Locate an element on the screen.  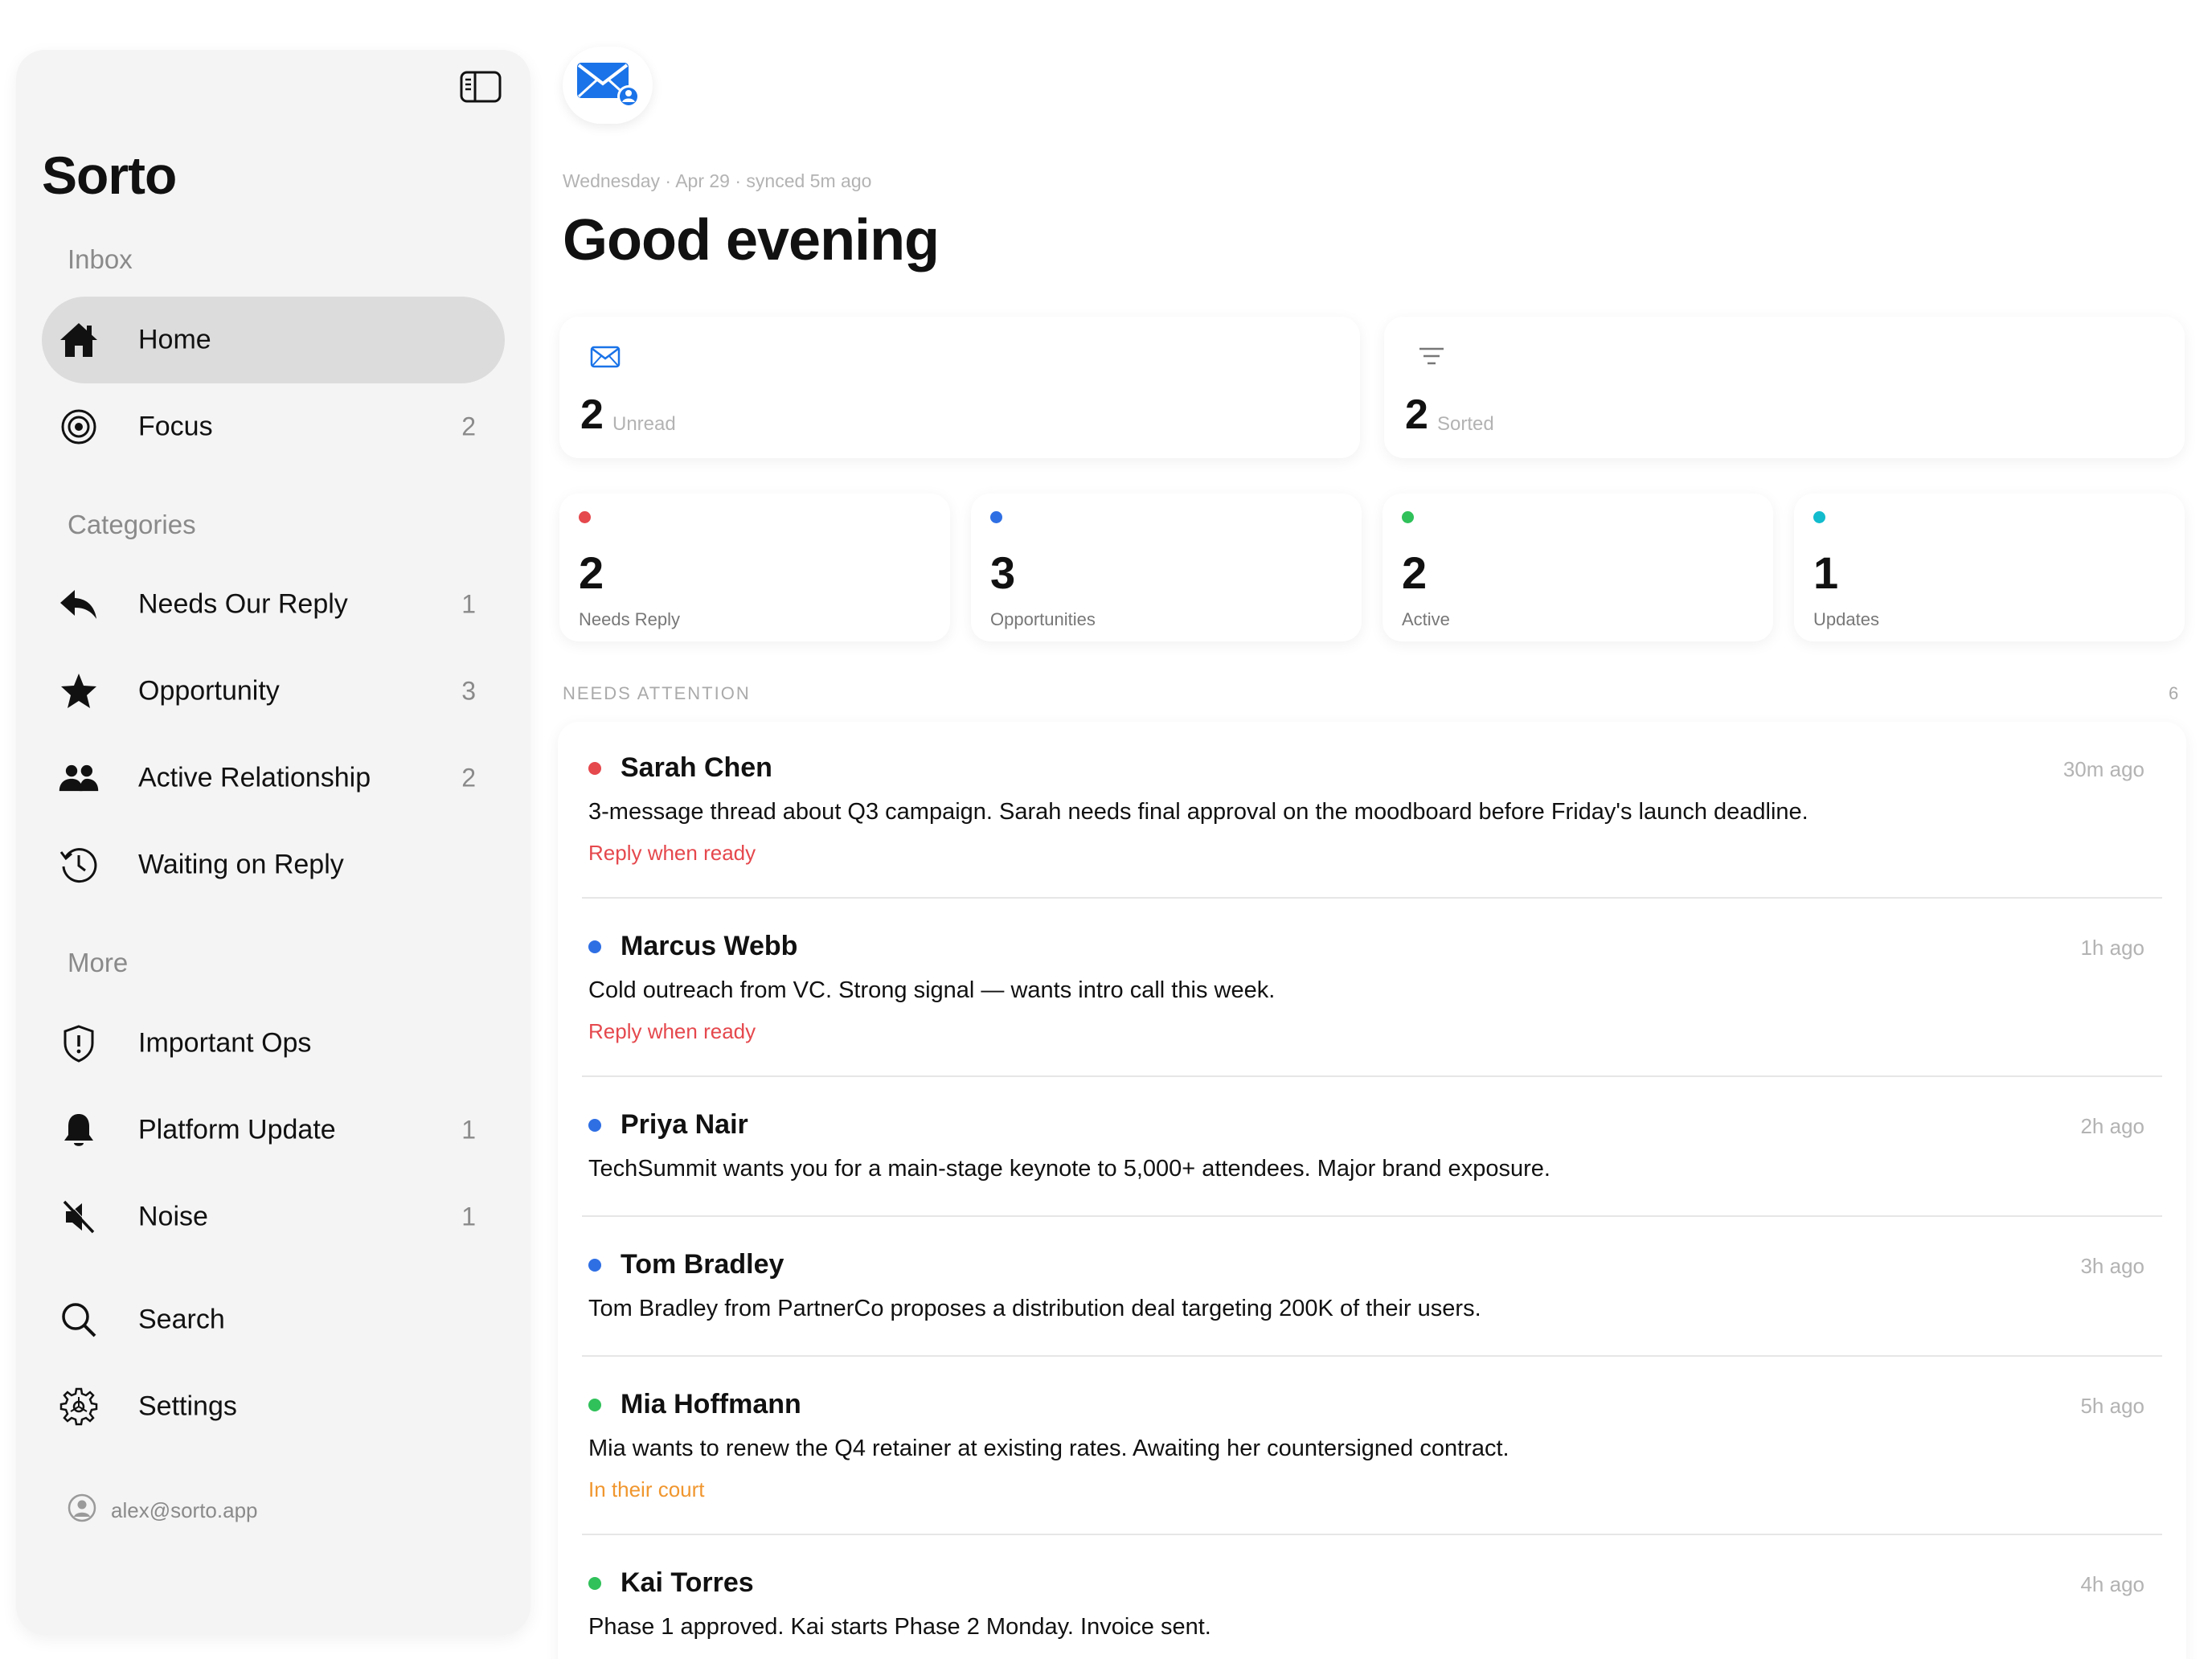
sidebar-item-noise: Noise 1 is located at coordinates (273, 1217).